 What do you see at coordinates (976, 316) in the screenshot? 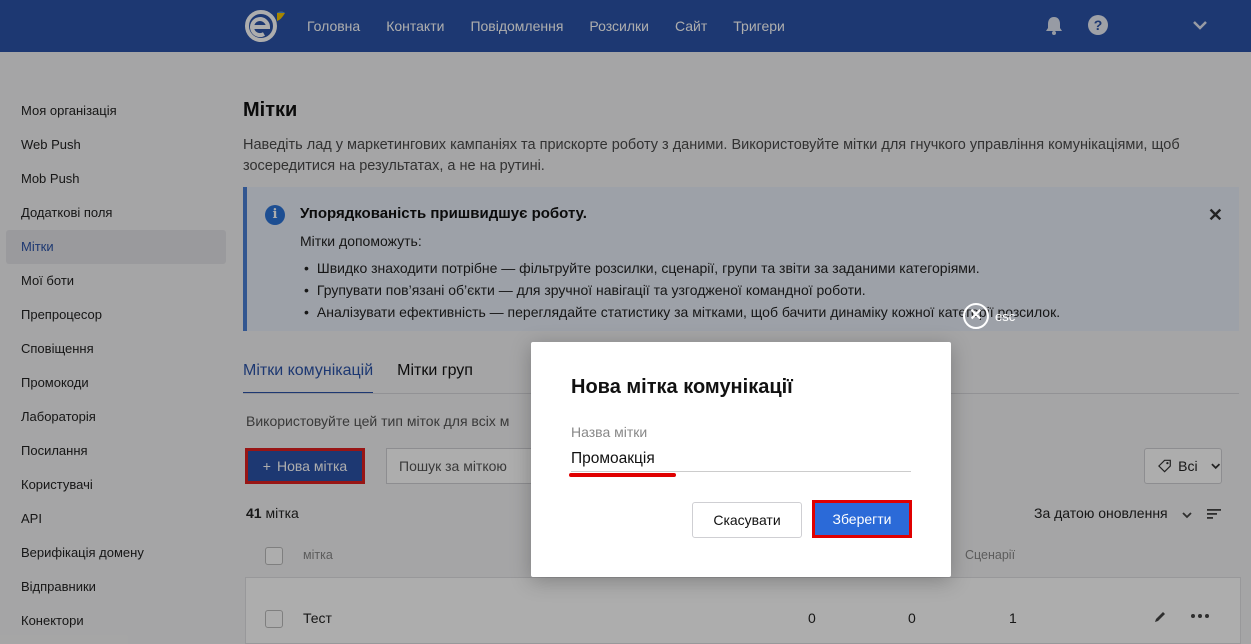
I see `close-icon: ✕` at bounding box center [976, 316].